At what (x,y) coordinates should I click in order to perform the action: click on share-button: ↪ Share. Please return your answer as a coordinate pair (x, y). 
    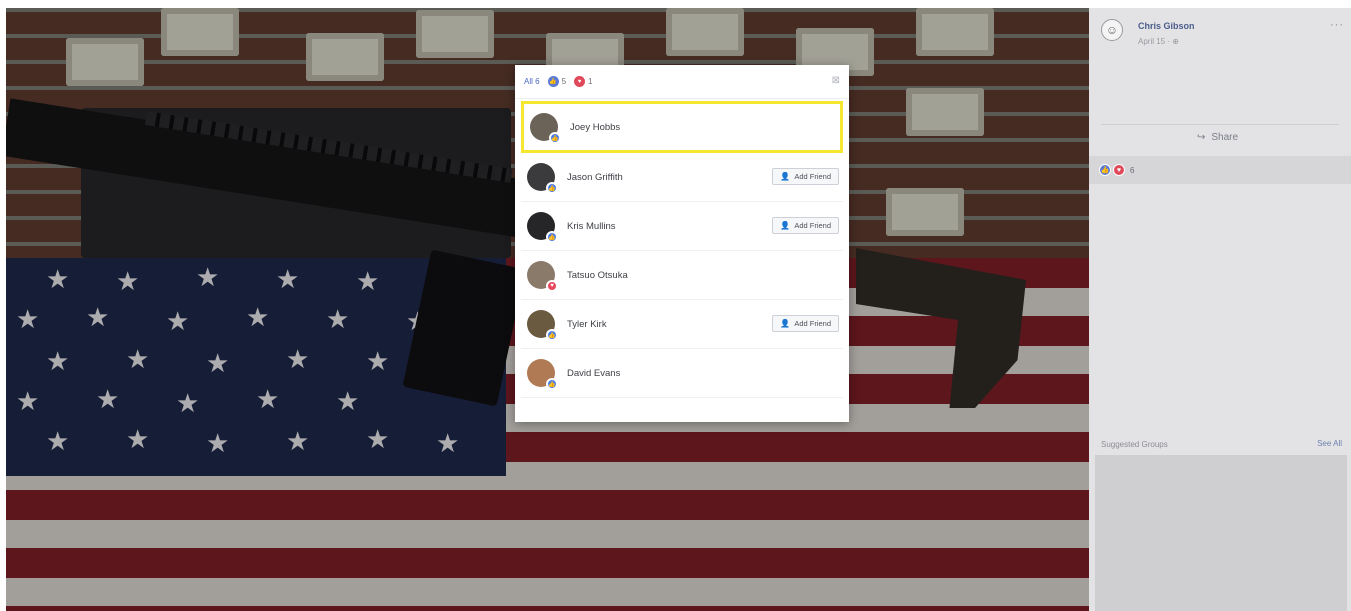
    Looking at the image, I should click on (1217, 137).